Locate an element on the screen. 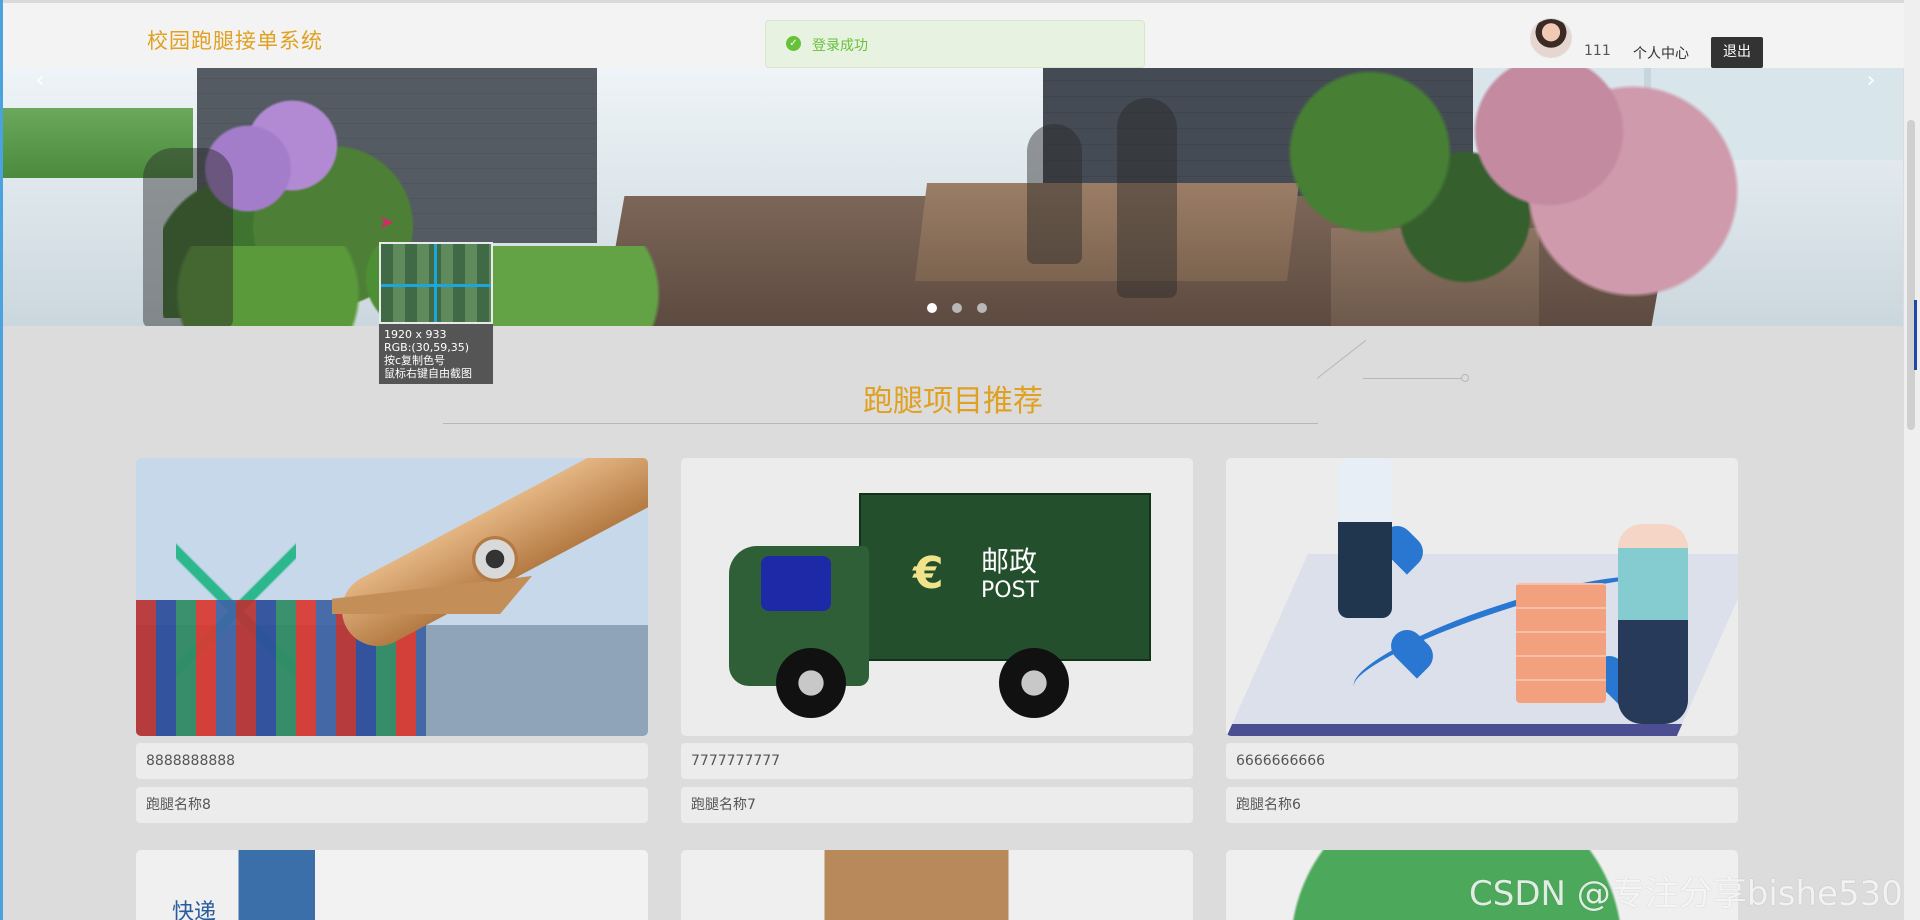  card-name: 跑腿名称6 is located at coordinates (1482, 805).